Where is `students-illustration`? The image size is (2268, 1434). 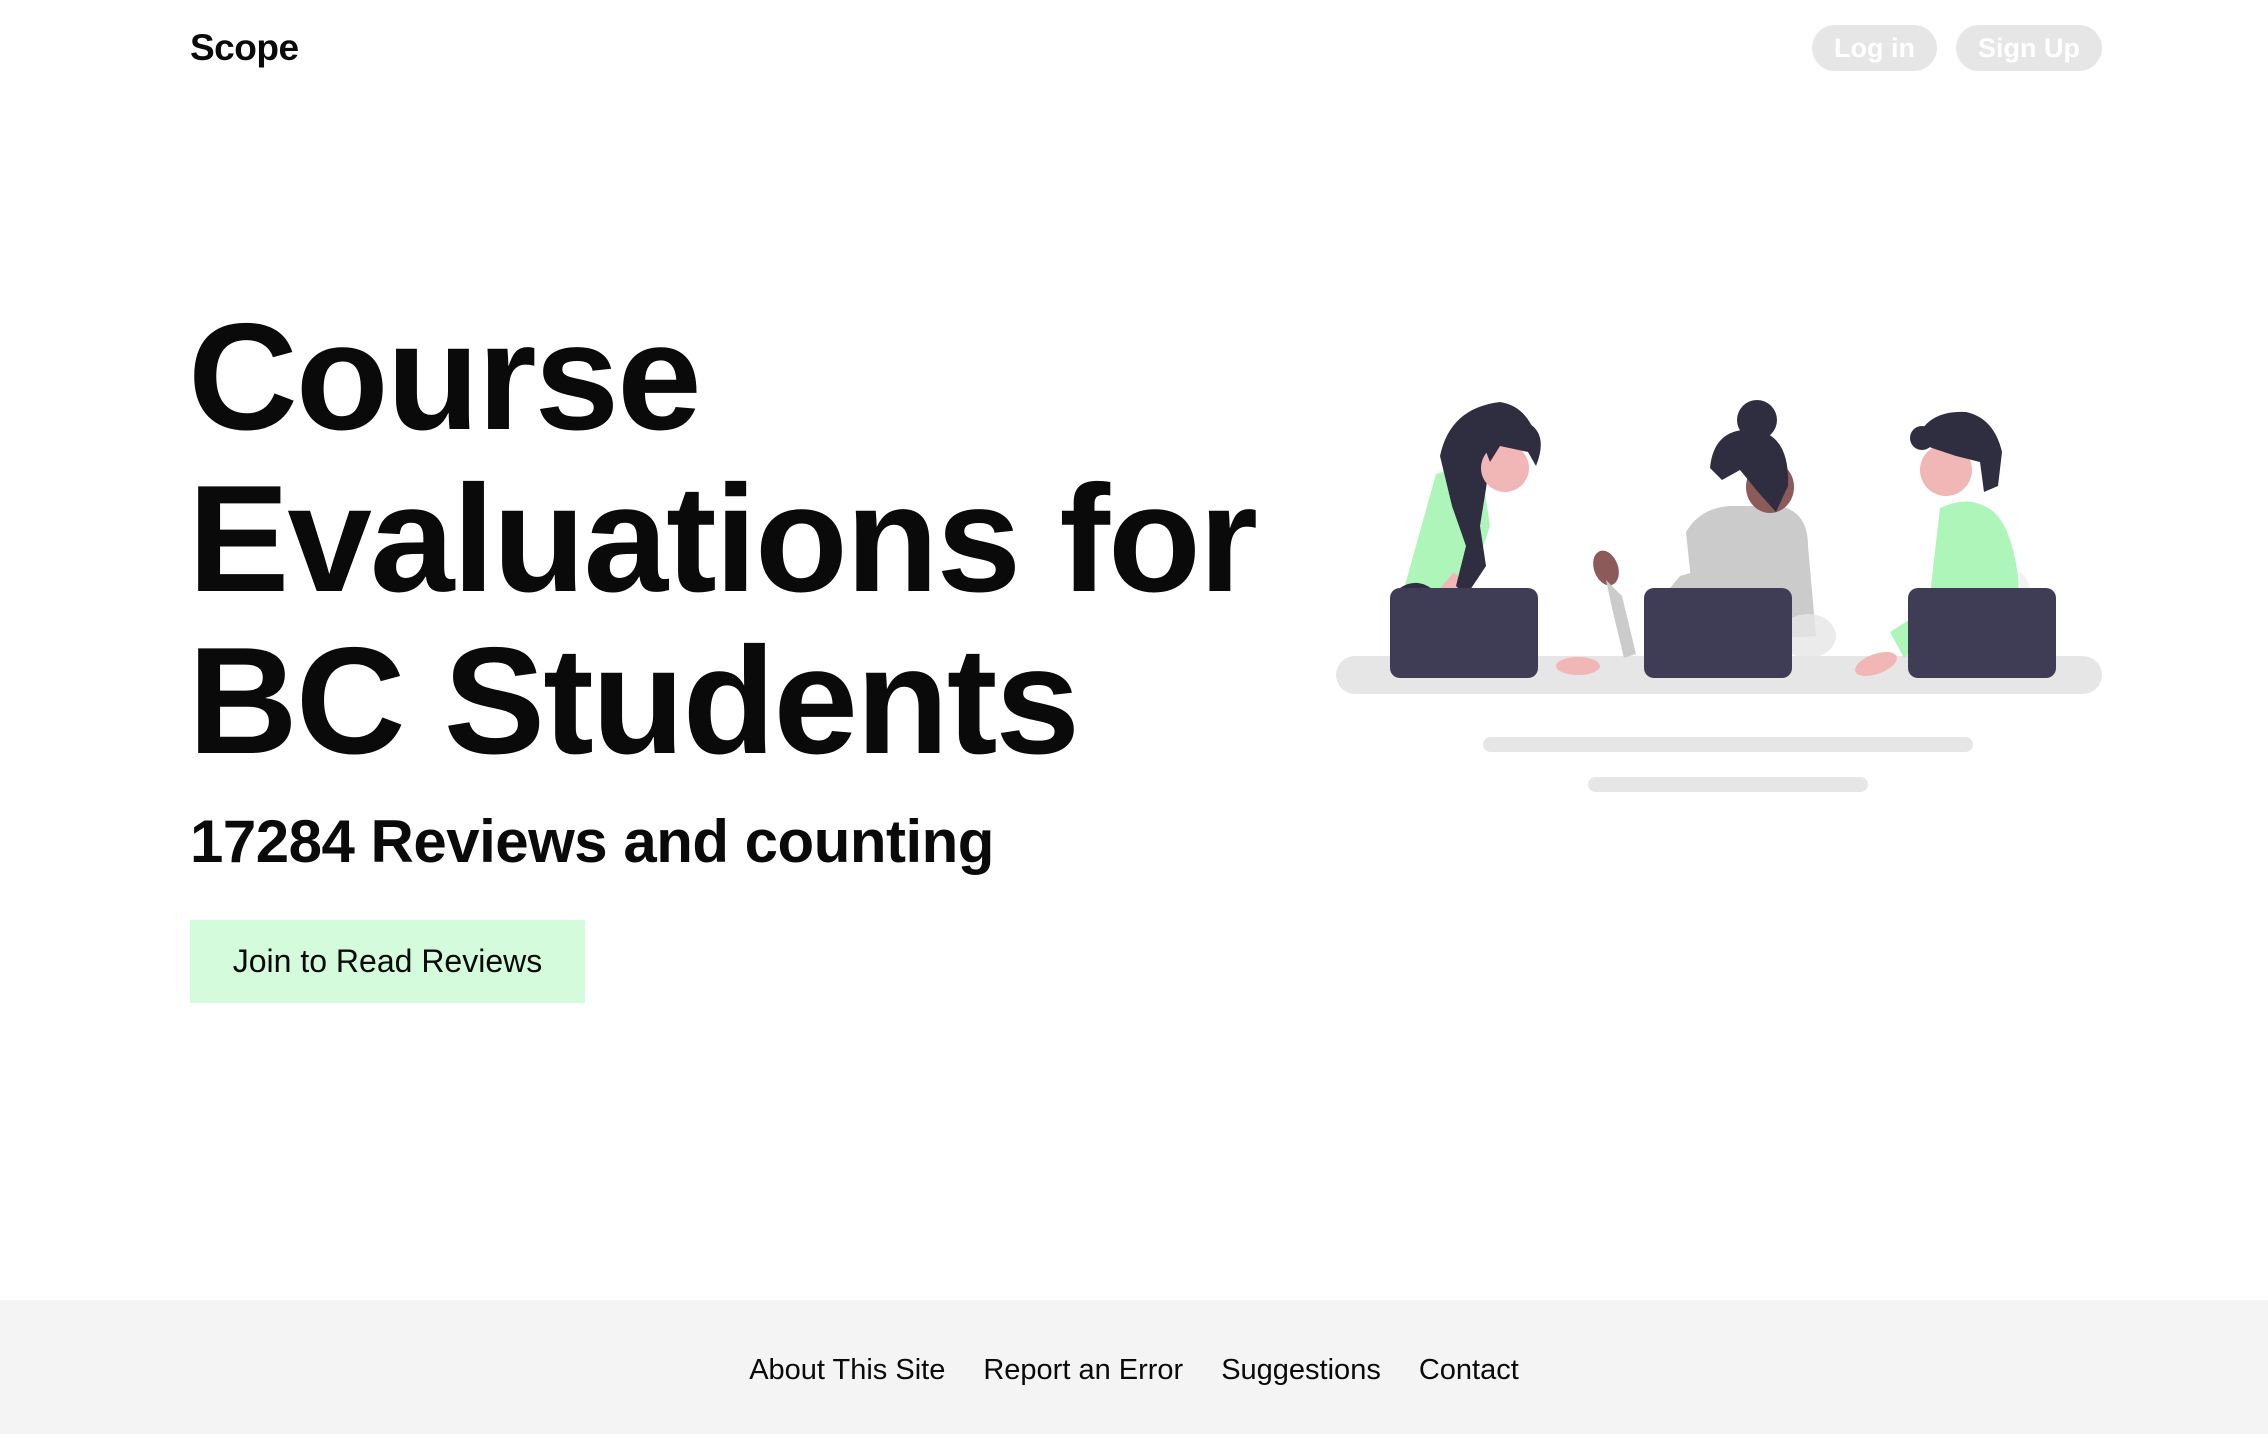 students-illustration is located at coordinates (1719, 596).